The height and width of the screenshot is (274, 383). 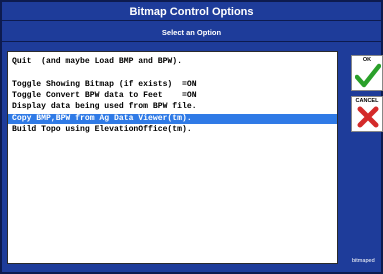 What do you see at coordinates (173, 85) in the screenshot?
I see `list-item-toggle-bitmap: Toggle Showing Bitmap (if exists) =ON` at bounding box center [173, 85].